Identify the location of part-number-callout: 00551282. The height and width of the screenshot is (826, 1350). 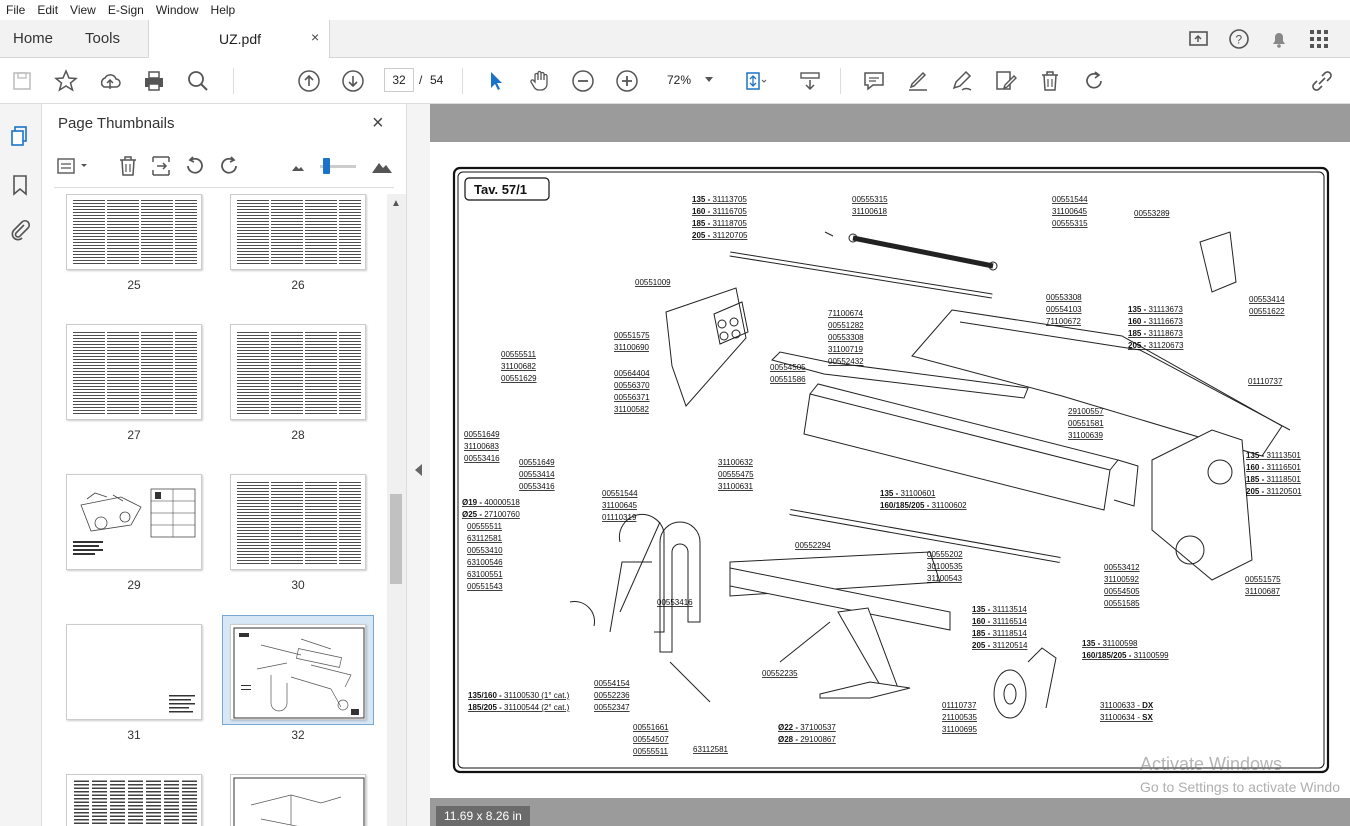
(846, 325).